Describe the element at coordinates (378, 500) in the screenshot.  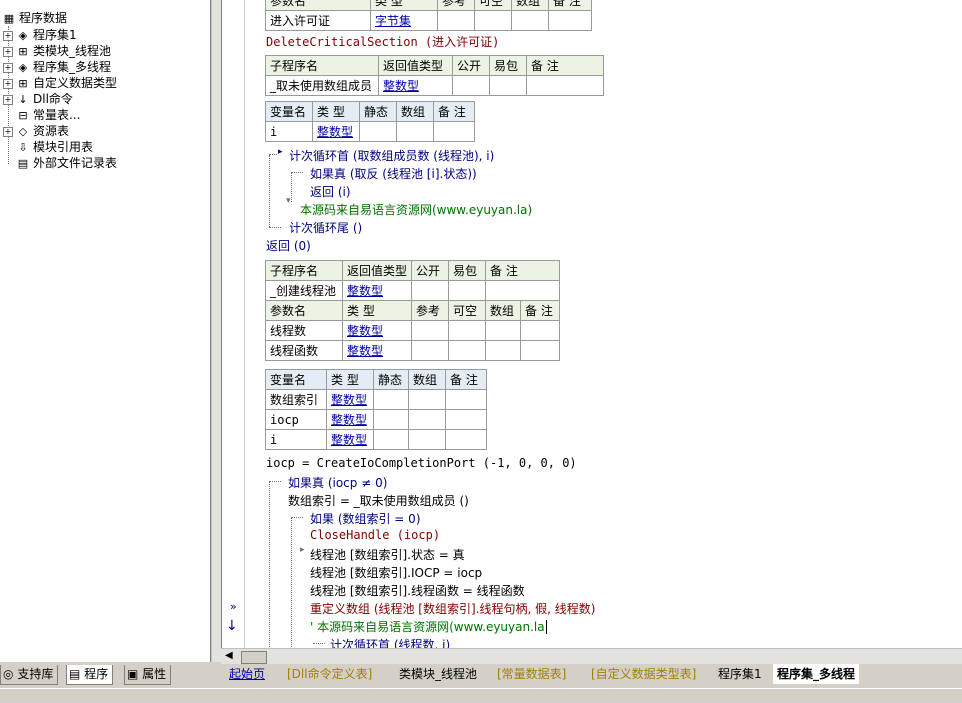
I see `code-line: 数组索引 = _取未使用数组成员 ()` at that location.